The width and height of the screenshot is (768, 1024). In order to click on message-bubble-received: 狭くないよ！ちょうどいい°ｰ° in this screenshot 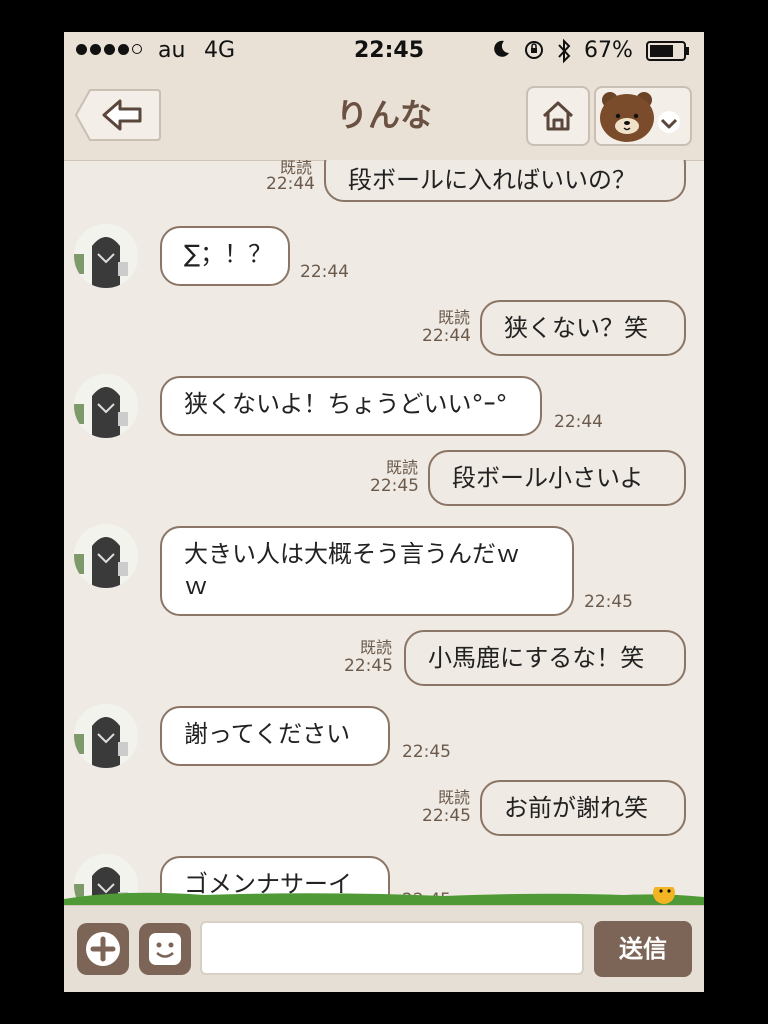, I will do `click(351, 406)`.